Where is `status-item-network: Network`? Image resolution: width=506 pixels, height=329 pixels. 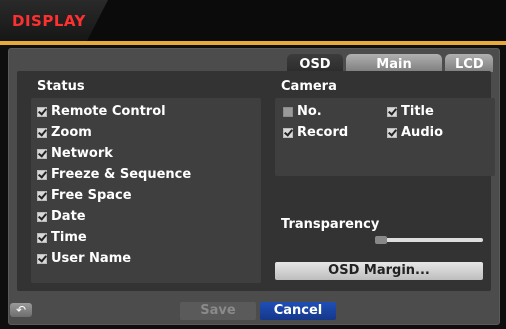
status-item-network: Network is located at coordinates (75, 153).